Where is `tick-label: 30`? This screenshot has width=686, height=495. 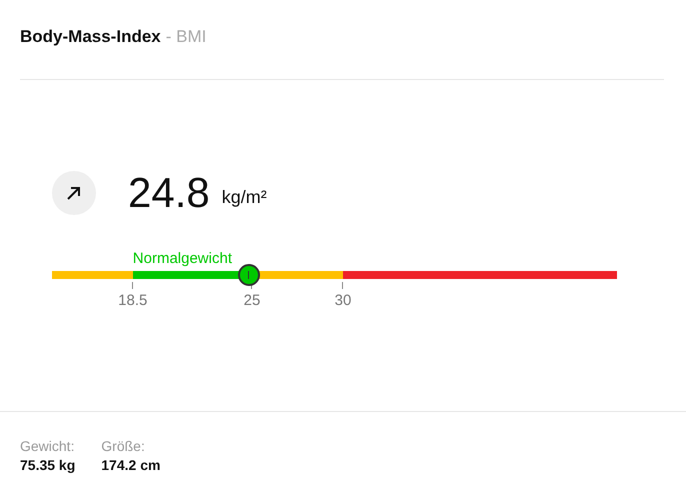
tick-label: 30 is located at coordinates (343, 300).